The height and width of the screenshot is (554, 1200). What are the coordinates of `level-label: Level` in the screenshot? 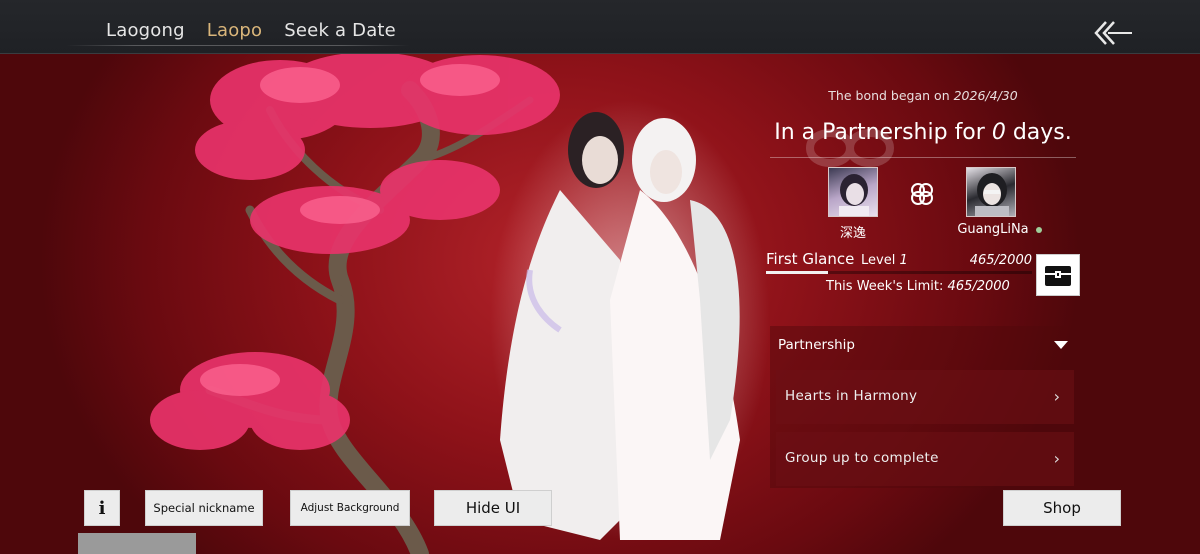 It's located at (878, 260).